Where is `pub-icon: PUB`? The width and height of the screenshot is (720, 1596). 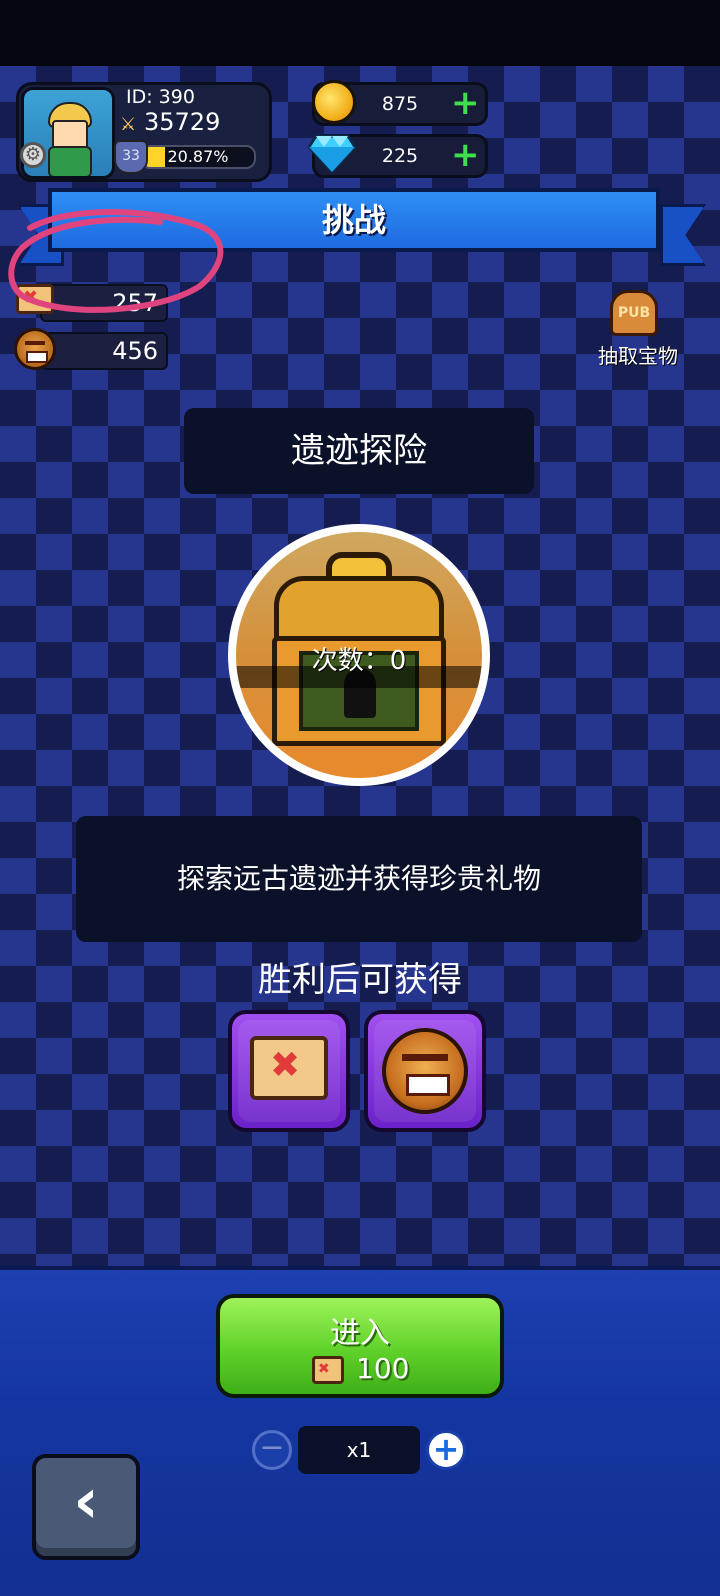
pub-icon: PUB is located at coordinates (634, 313).